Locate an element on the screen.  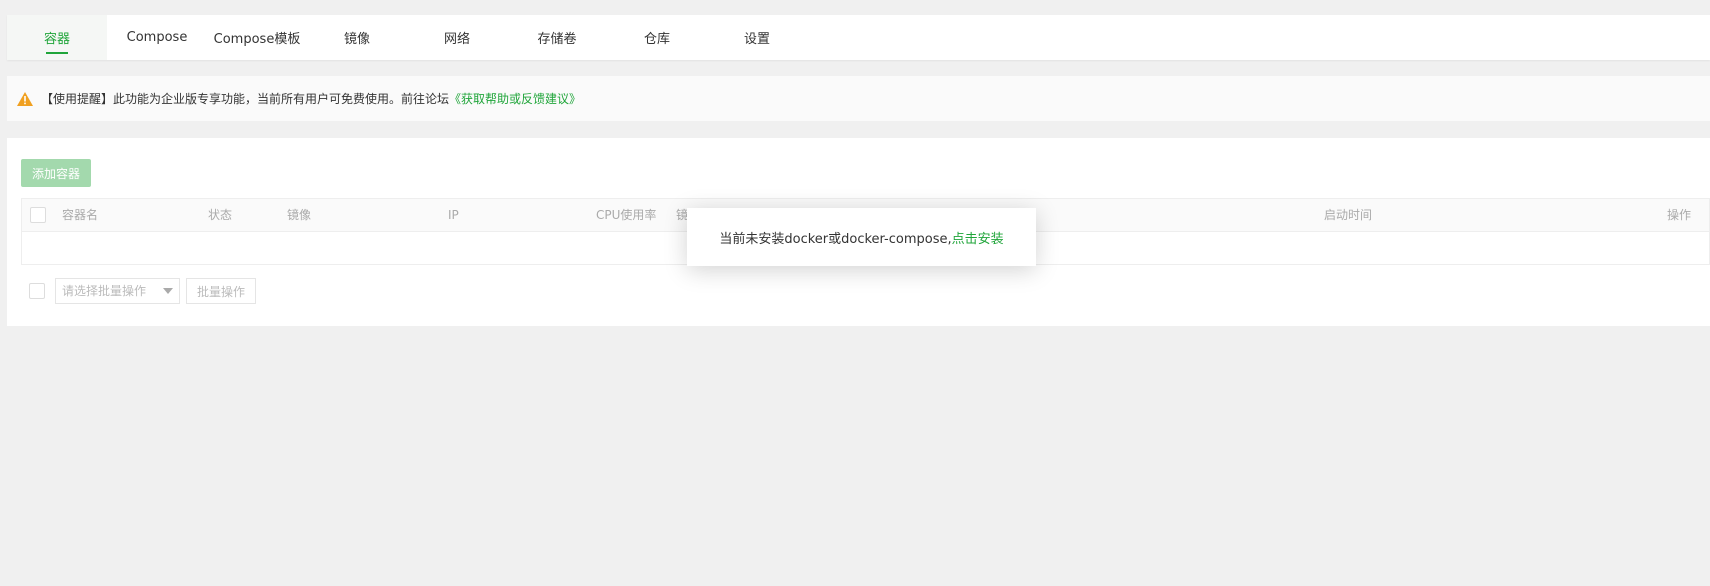
batch-action-select: 请选择批量操作 is located at coordinates (117, 291).